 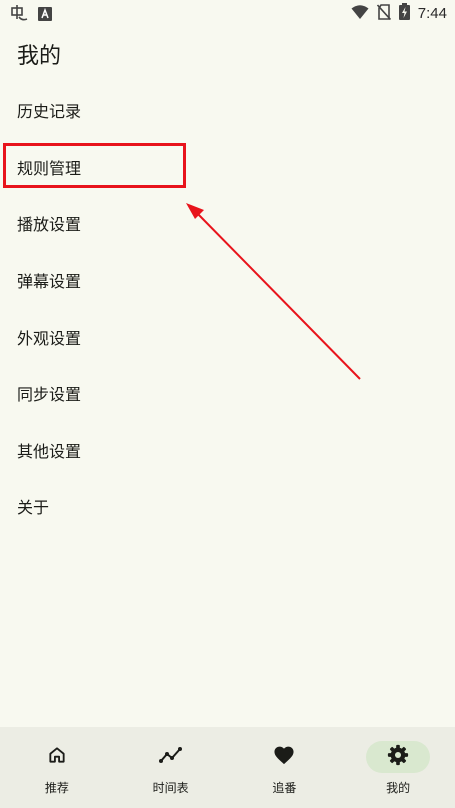 What do you see at coordinates (227, 336) in the screenshot?
I see `menu-item-appearance-settings: 外观设置` at bounding box center [227, 336].